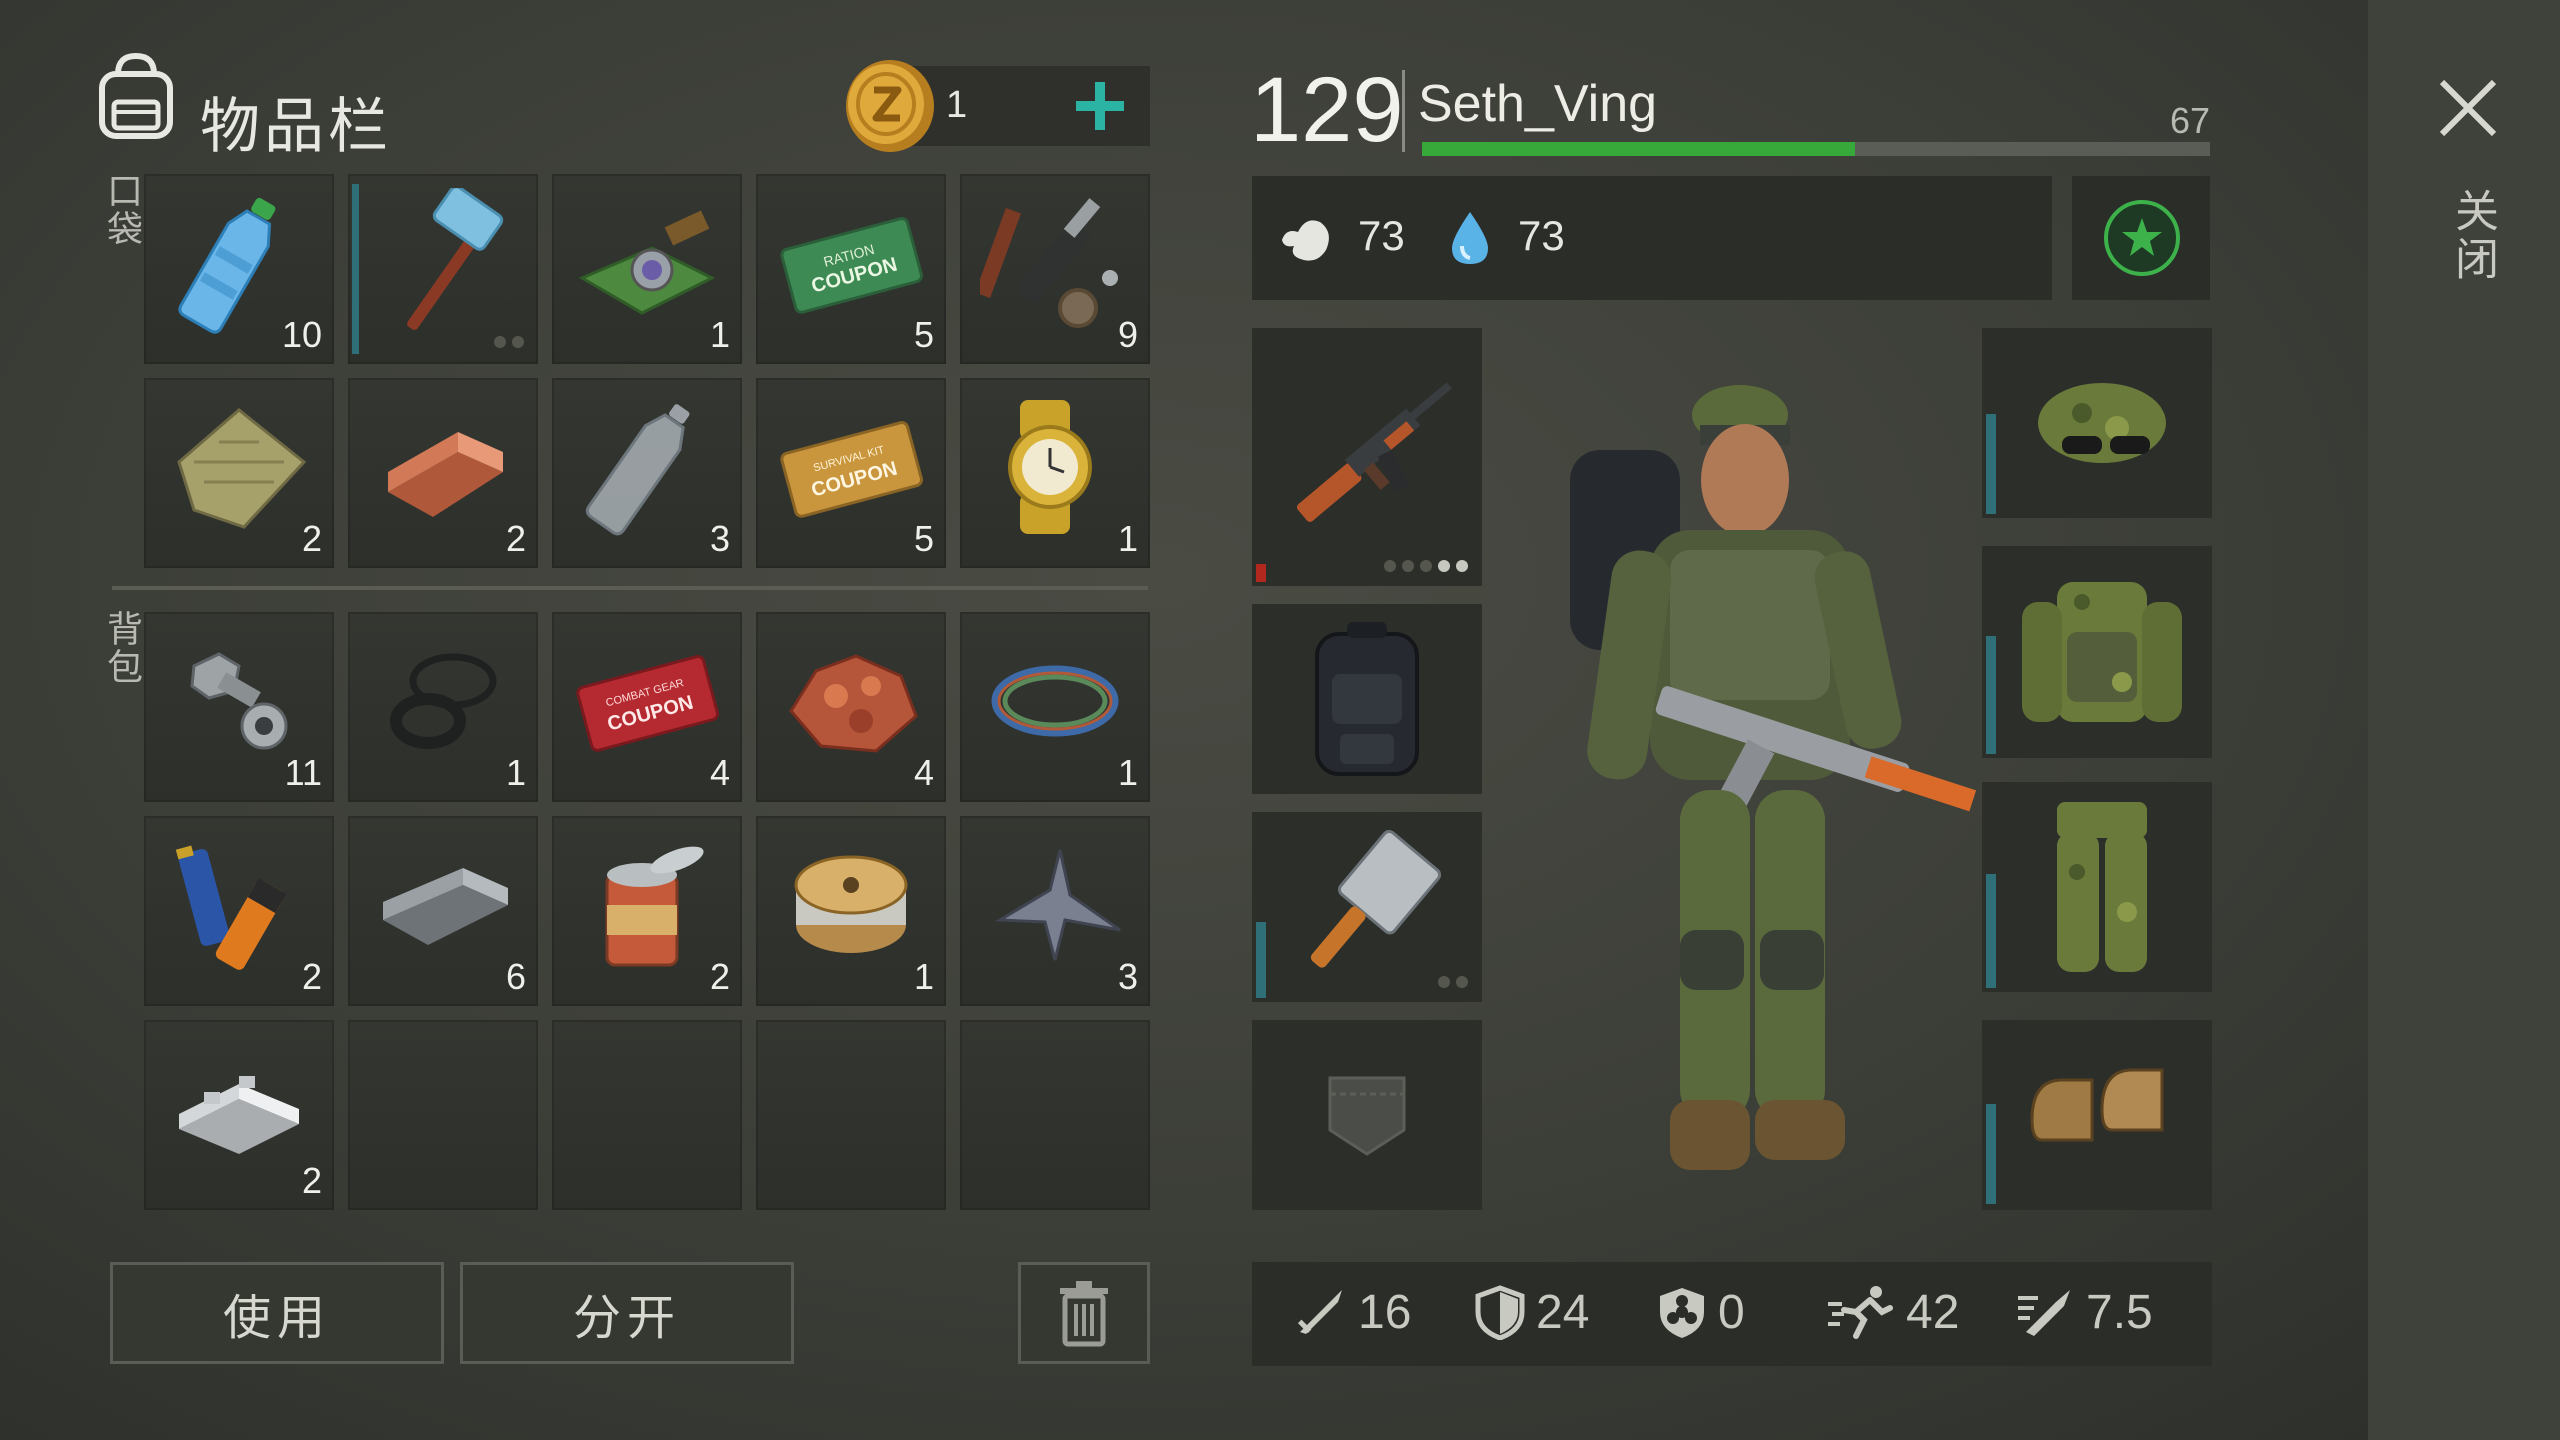 The height and width of the screenshot is (1440, 2560). I want to click on assault-rifle-icon, so click(1374, 452).